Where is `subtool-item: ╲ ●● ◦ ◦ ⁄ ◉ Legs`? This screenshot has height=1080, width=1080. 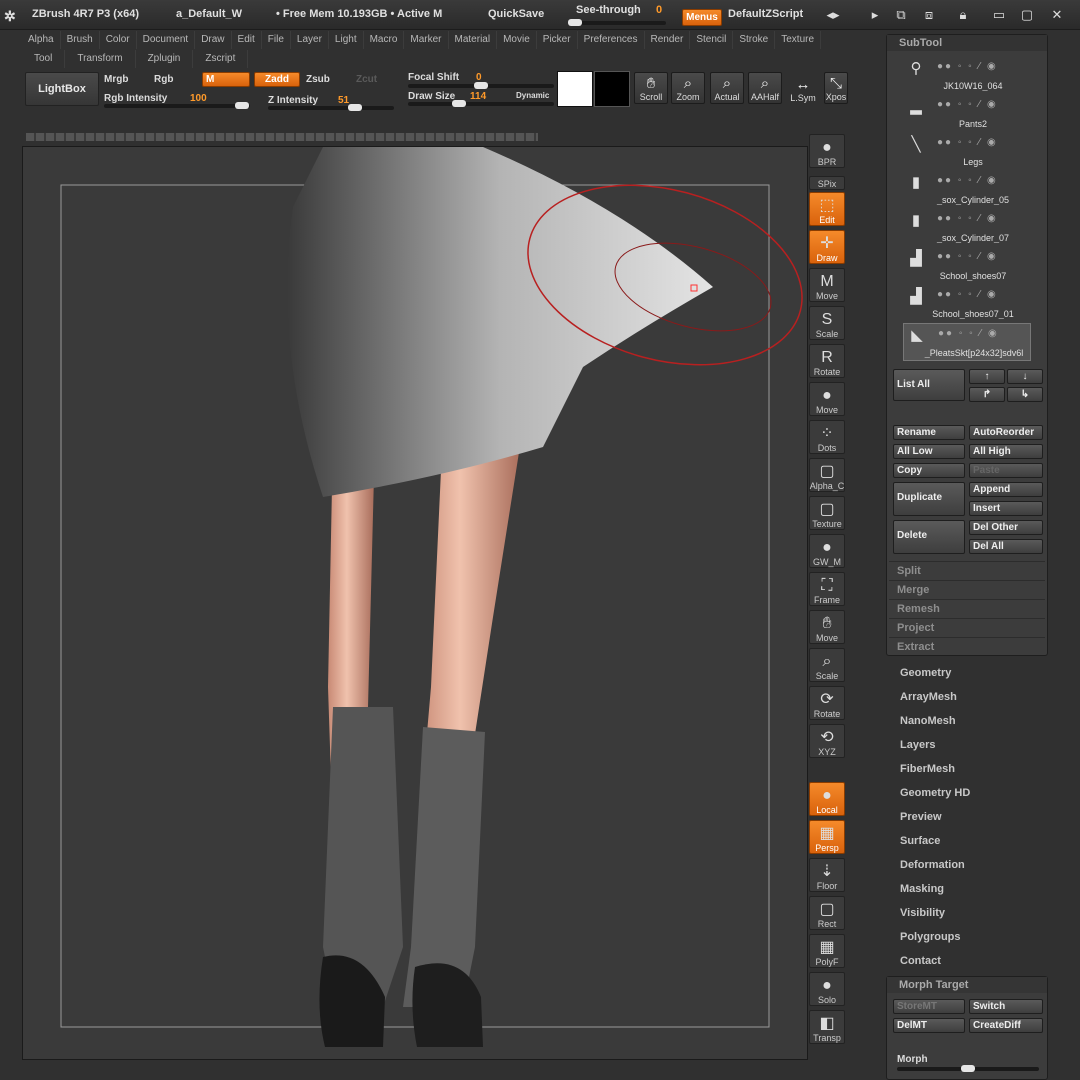
subtool-item: ╲ ●● ◦ ◦ ⁄ ◉ Legs is located at coordinates (967, 152).